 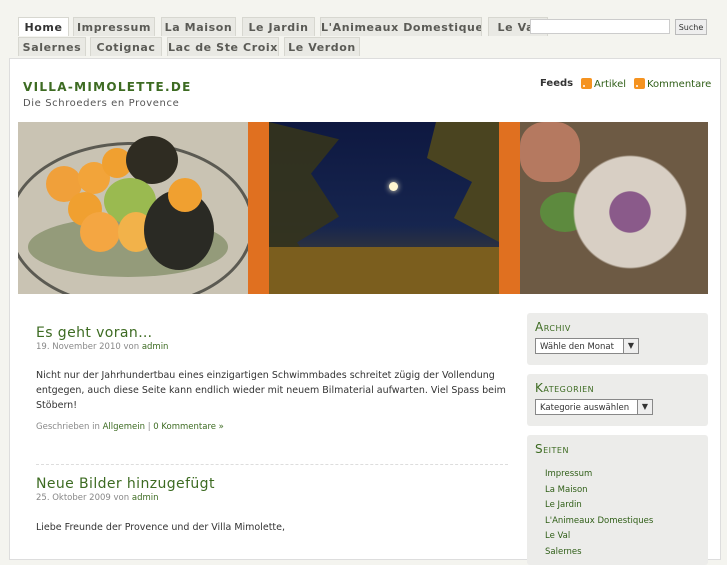 I want to click on page-link: Le Val, so click(x=599, y=537).